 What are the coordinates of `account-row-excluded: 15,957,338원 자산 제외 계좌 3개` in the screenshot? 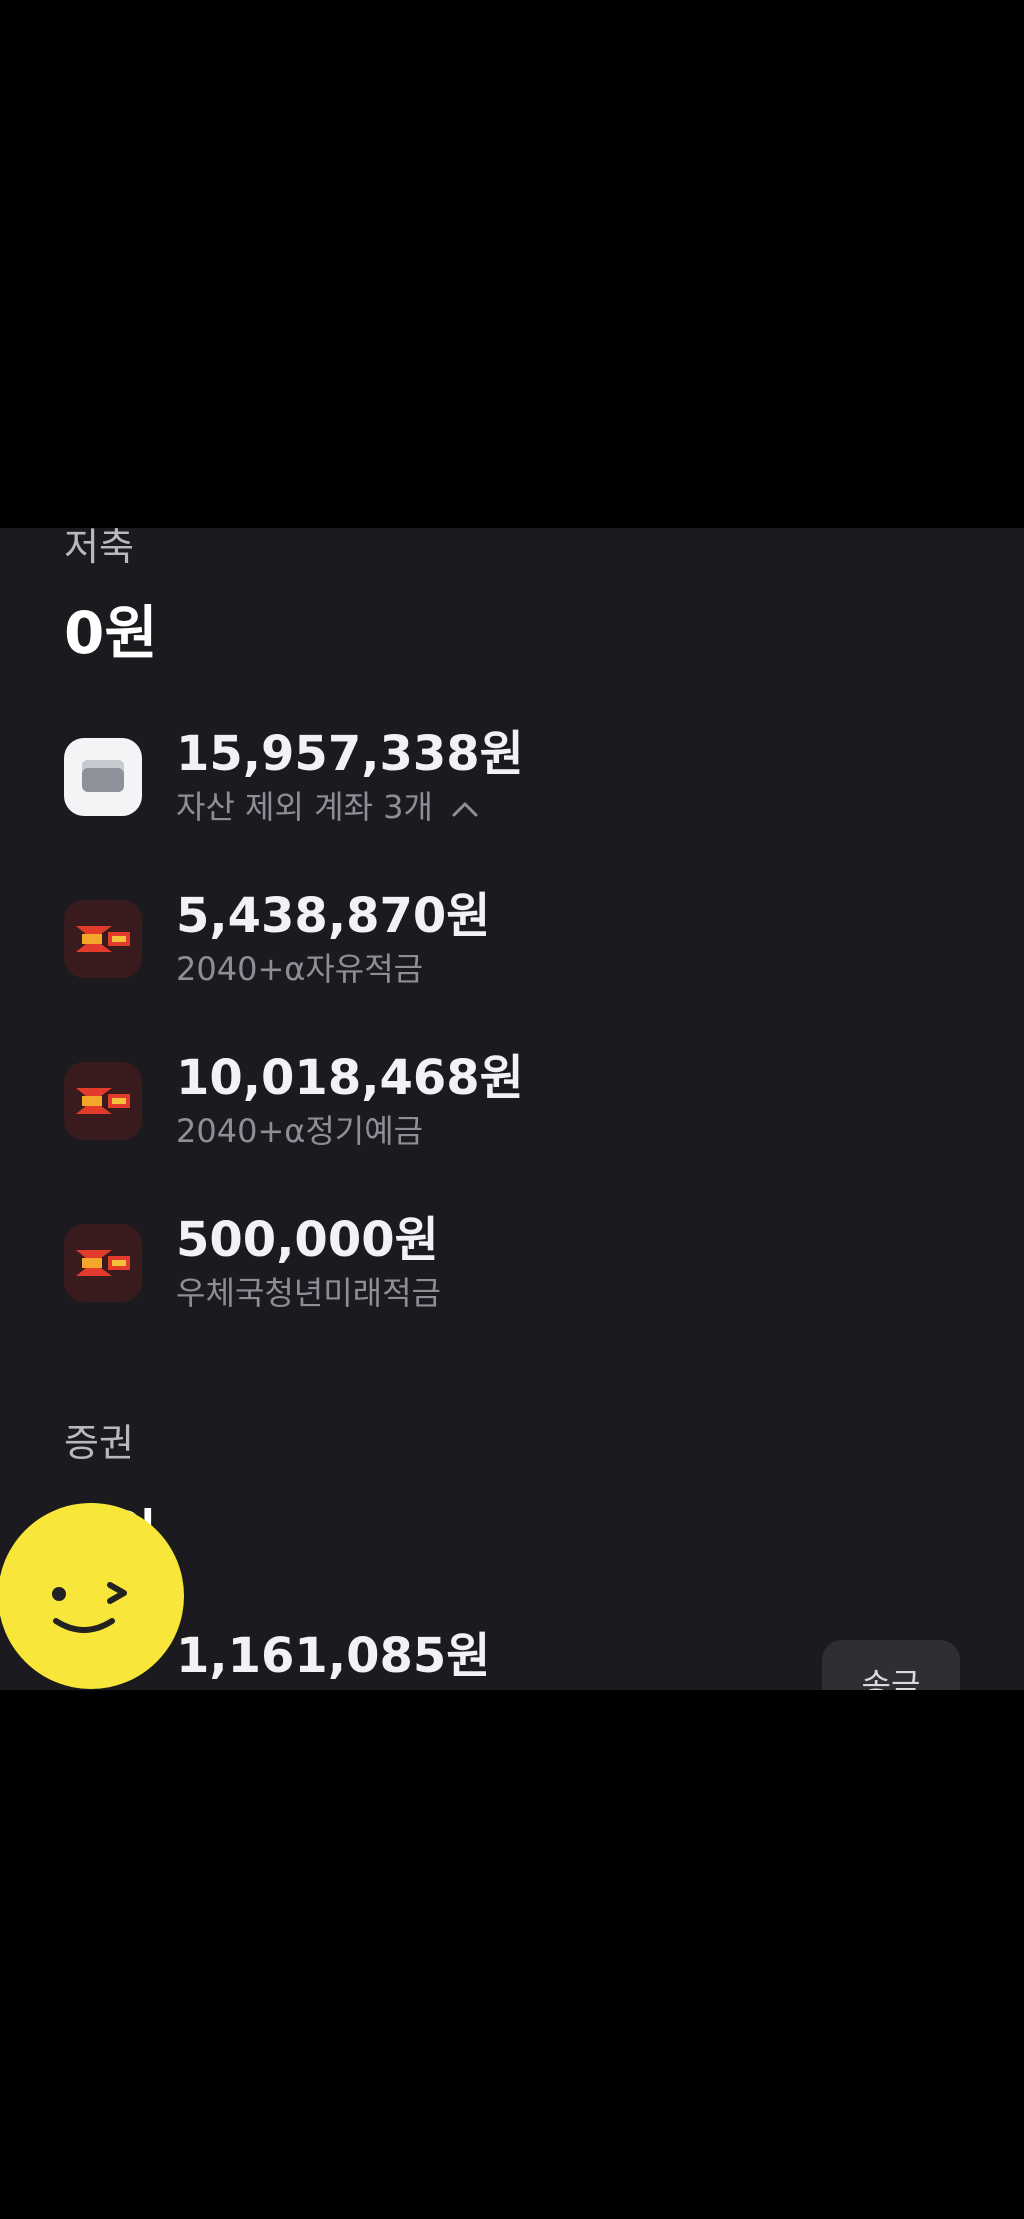 It's located at (514, 778).